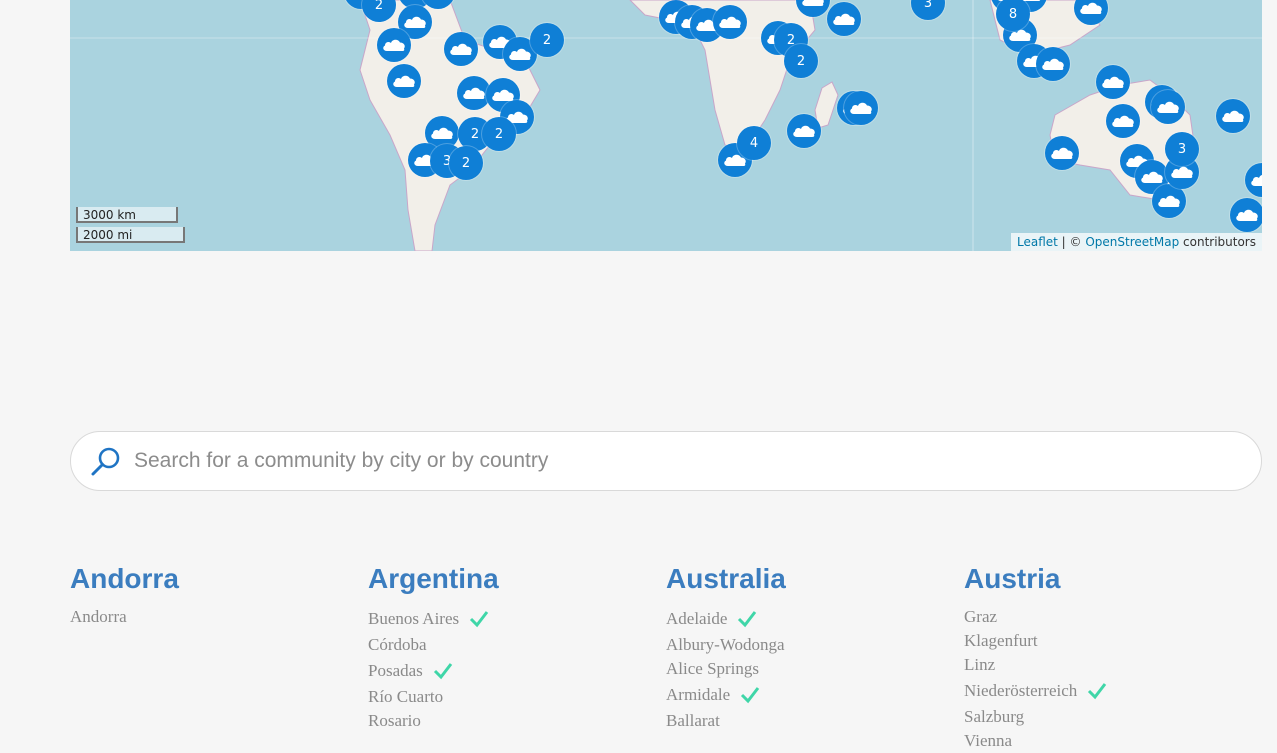 The width and height of the screenshot is (1277, 753). What do you see at coordinates (697, 618) in the screenshot?
I see `city-name: Adelaide` at bounding box center [697, 618].